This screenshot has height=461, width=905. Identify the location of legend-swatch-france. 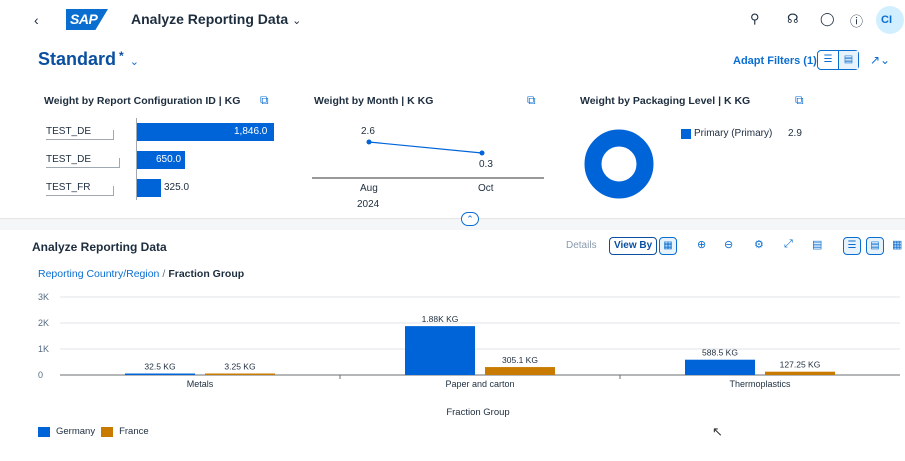
(107, 431).